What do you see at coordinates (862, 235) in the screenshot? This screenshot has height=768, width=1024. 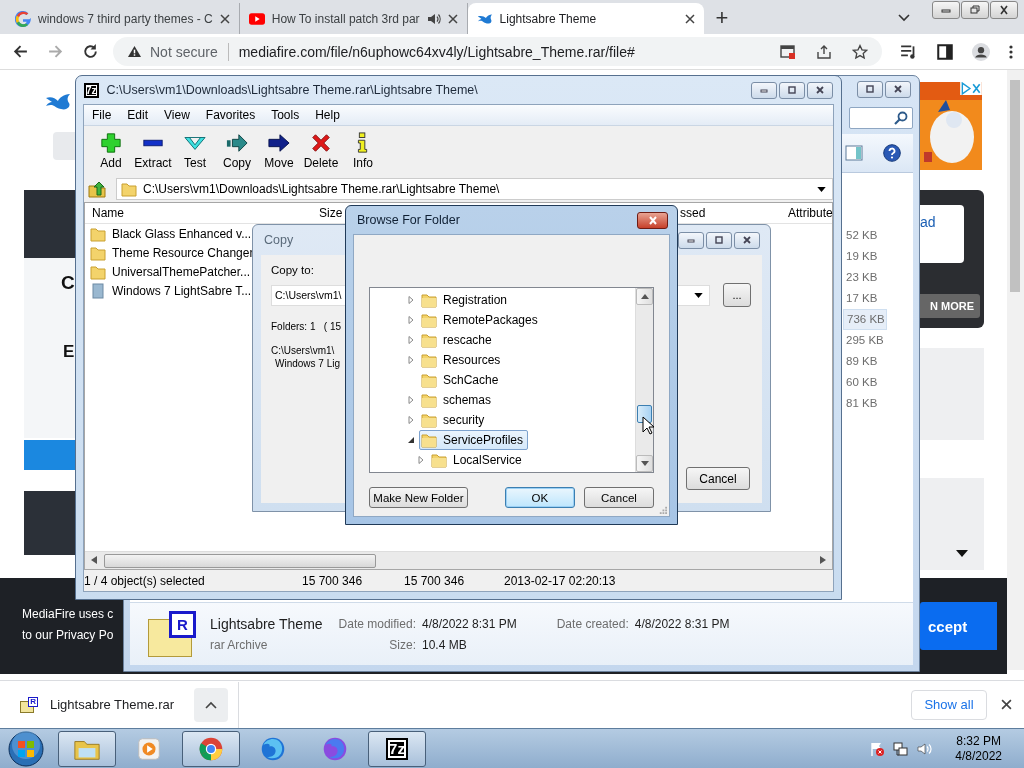 I see `file-size: 52 KB` at bounding box center [862, 235].